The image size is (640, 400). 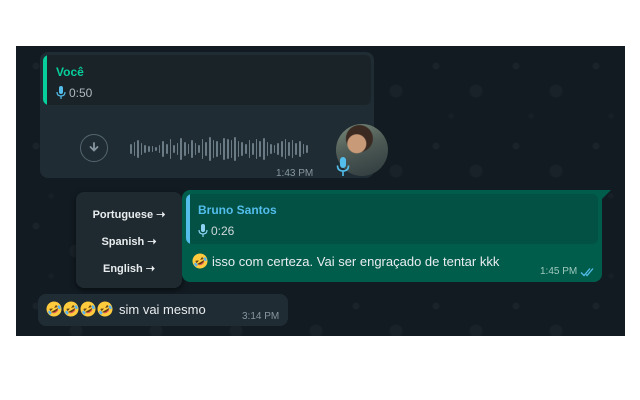 I want to click on quote-duration: 0:50, so click(x=74, y=93).